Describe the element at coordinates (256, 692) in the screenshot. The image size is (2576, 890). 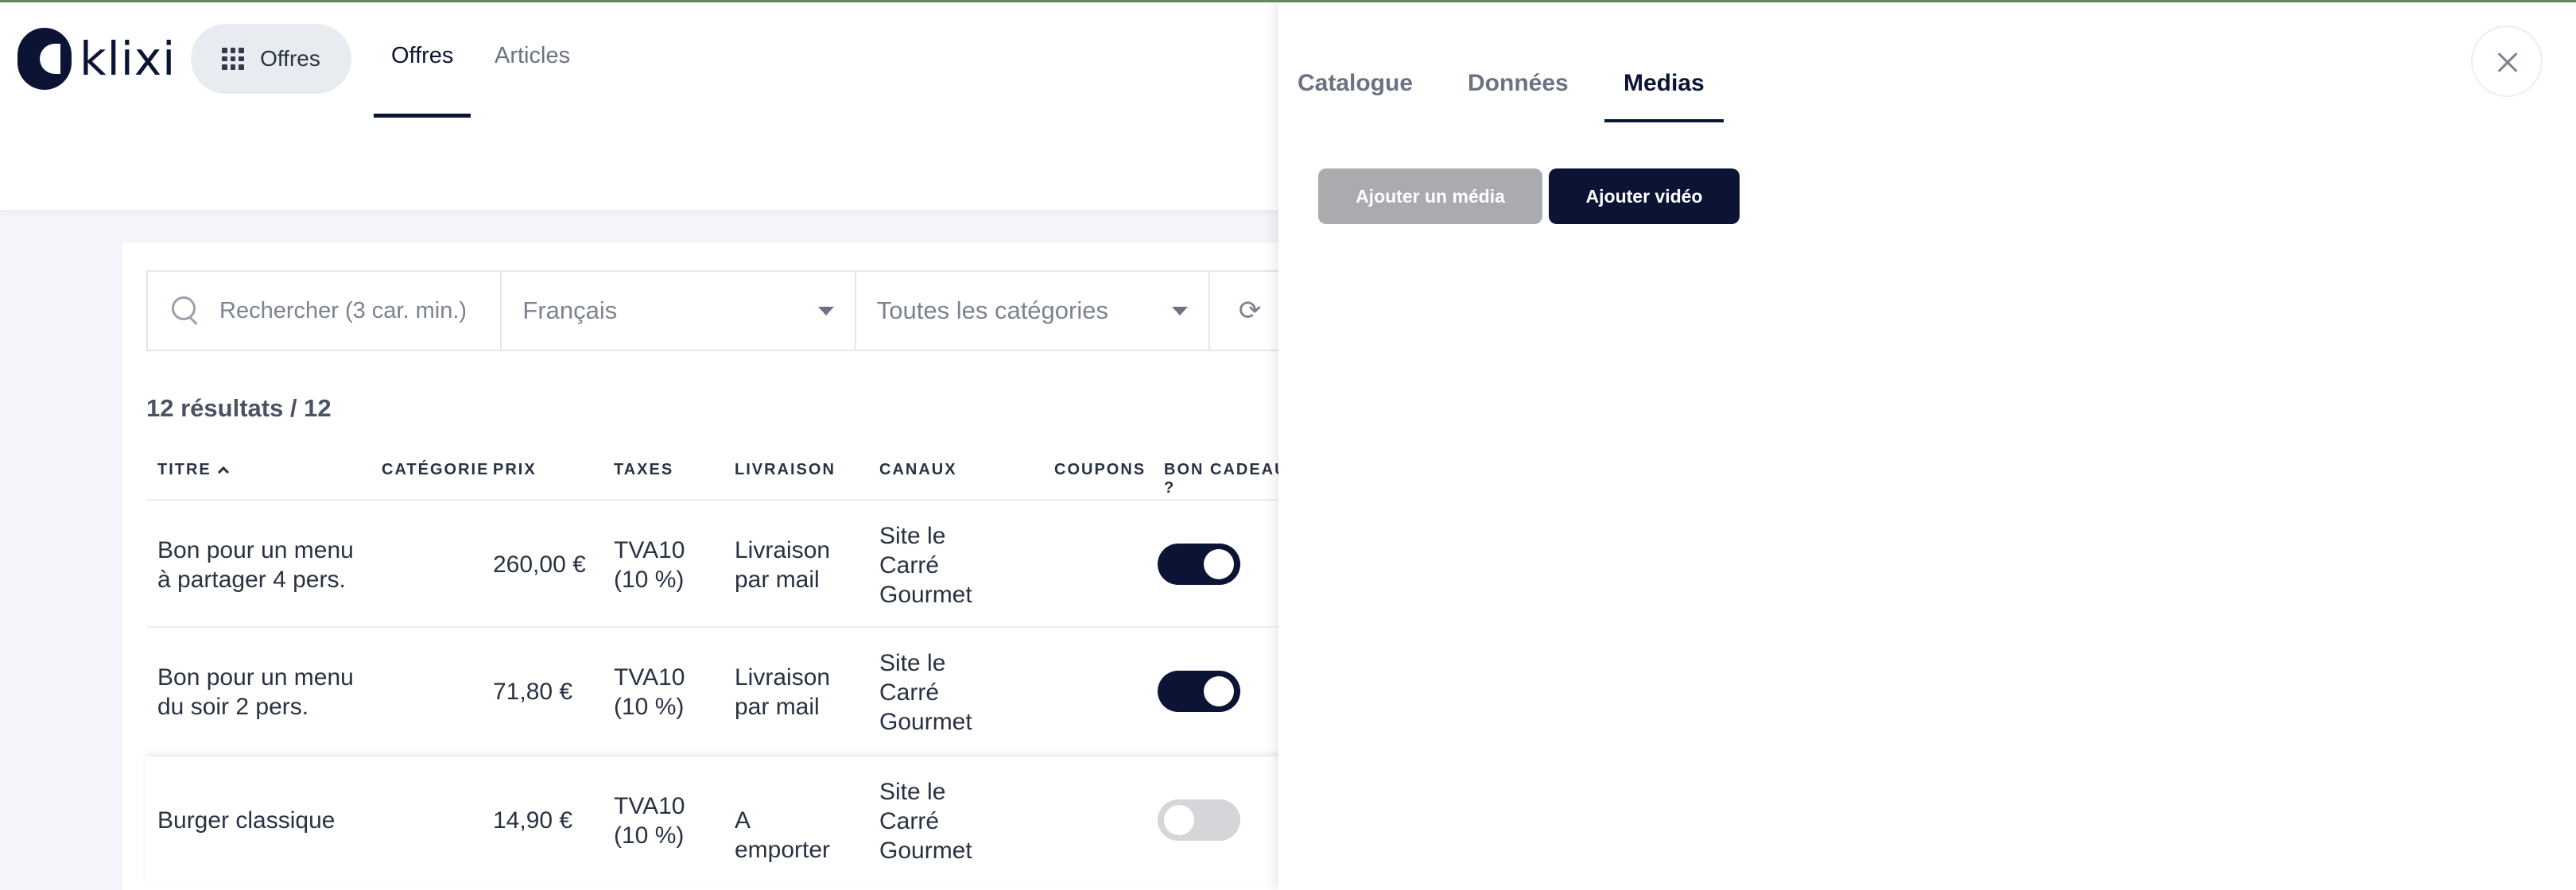
I see `cell-title: Bon pour un menu du soir 2 pers.` at that location.